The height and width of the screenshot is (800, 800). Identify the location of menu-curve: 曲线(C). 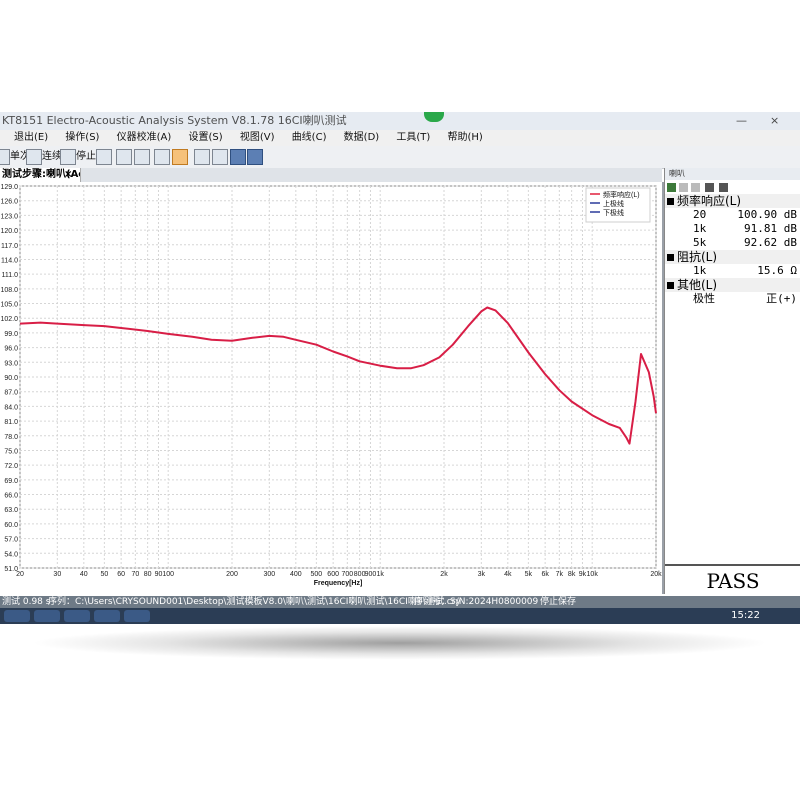
(309, 137).